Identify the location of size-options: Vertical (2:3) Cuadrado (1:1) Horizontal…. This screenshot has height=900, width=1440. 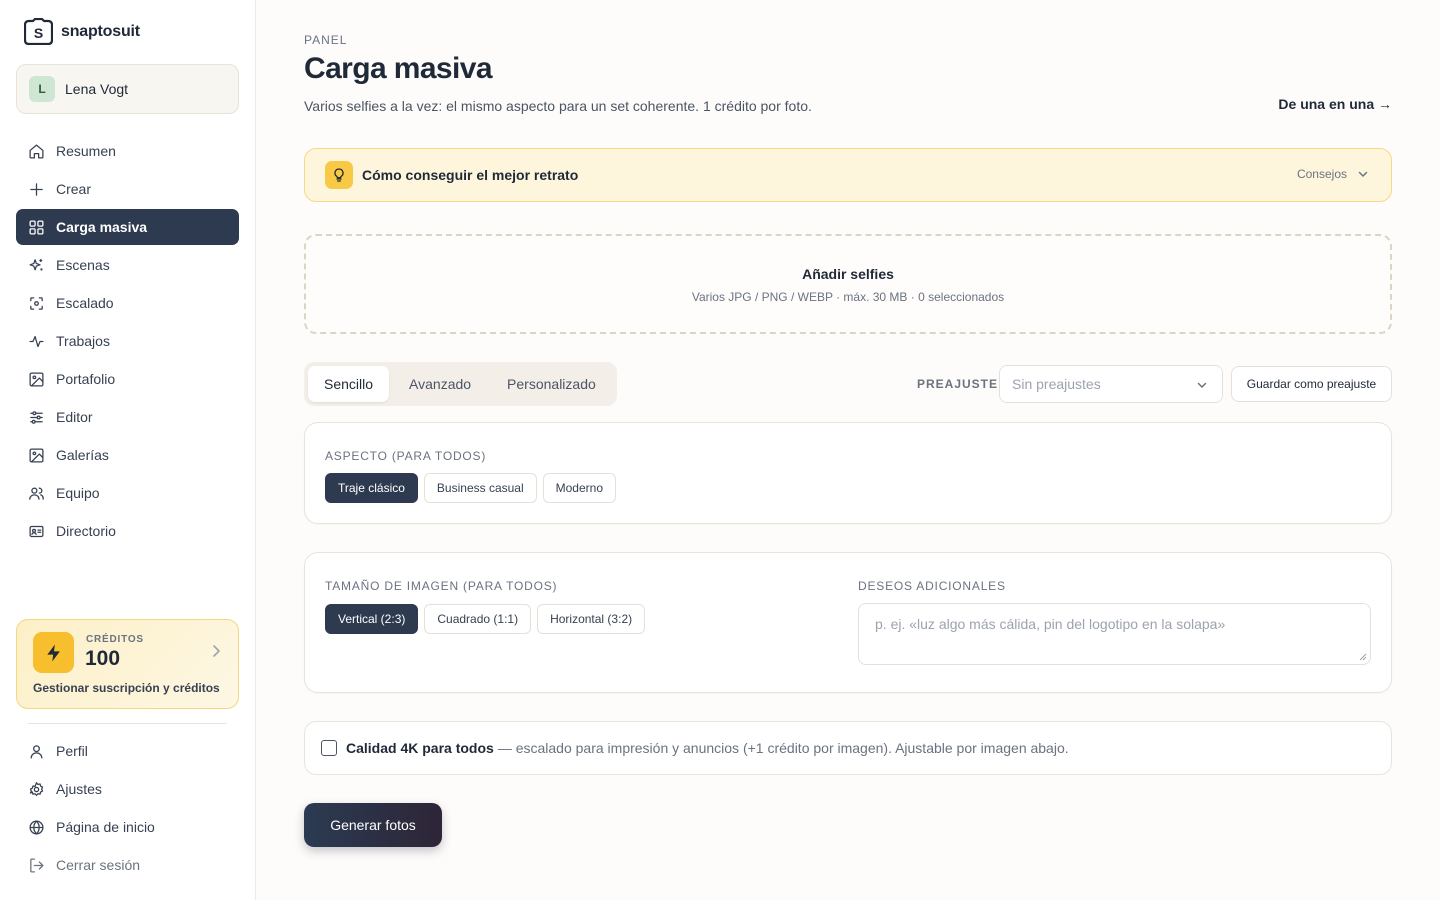
(485, 619).